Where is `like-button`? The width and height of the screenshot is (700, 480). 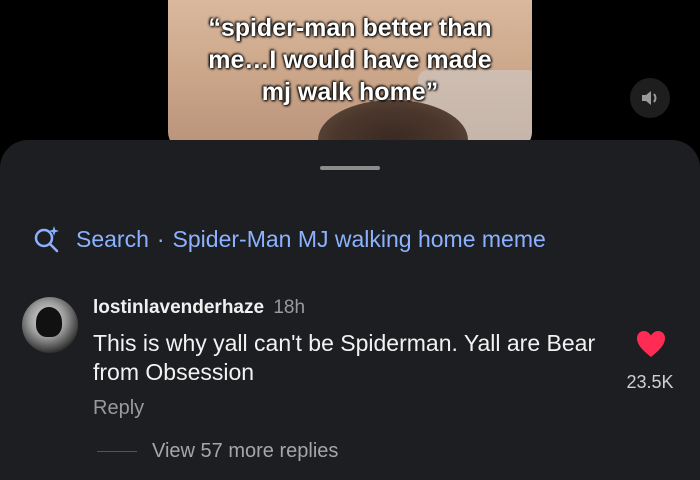 like-button is located at coordinates (651, 346).